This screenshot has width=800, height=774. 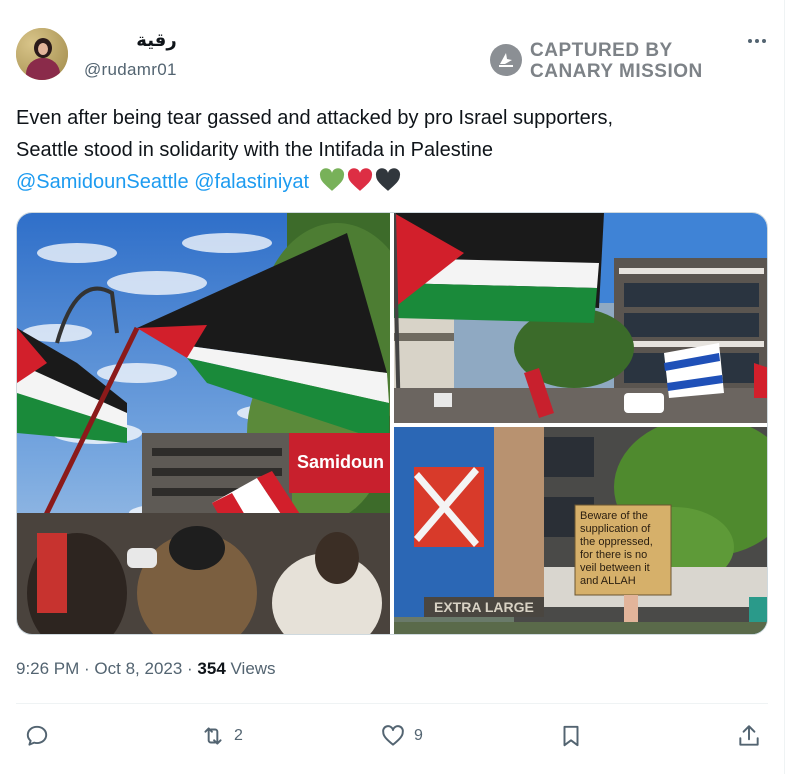 What do you see at coordinates (251, 182) in the screenshot?
I see `mention-falastiniyat: @falastiniyat` at bounding box center [251, 182].